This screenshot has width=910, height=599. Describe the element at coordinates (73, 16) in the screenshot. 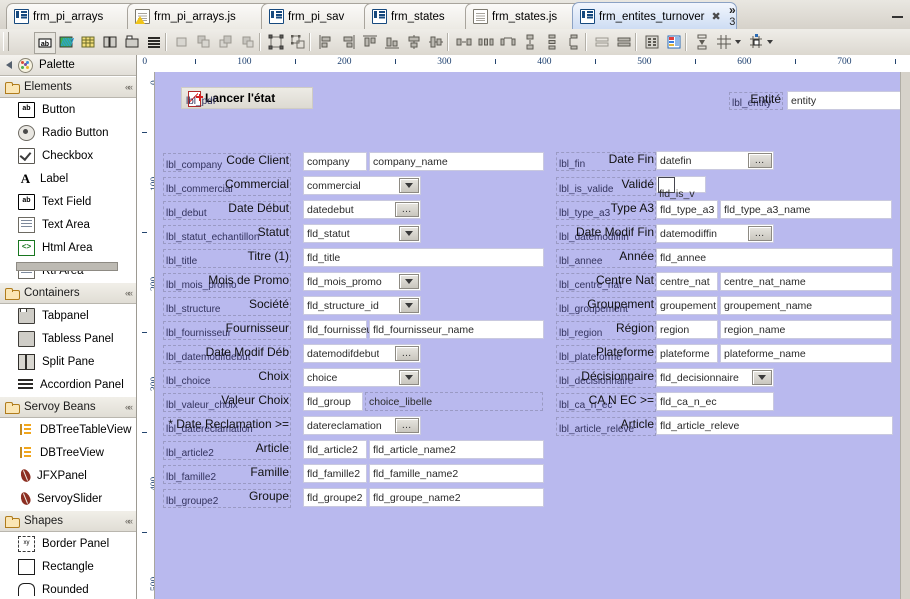

I see `editor-tab-frm-pi-arrays: frm_pi_arrays` at that location.